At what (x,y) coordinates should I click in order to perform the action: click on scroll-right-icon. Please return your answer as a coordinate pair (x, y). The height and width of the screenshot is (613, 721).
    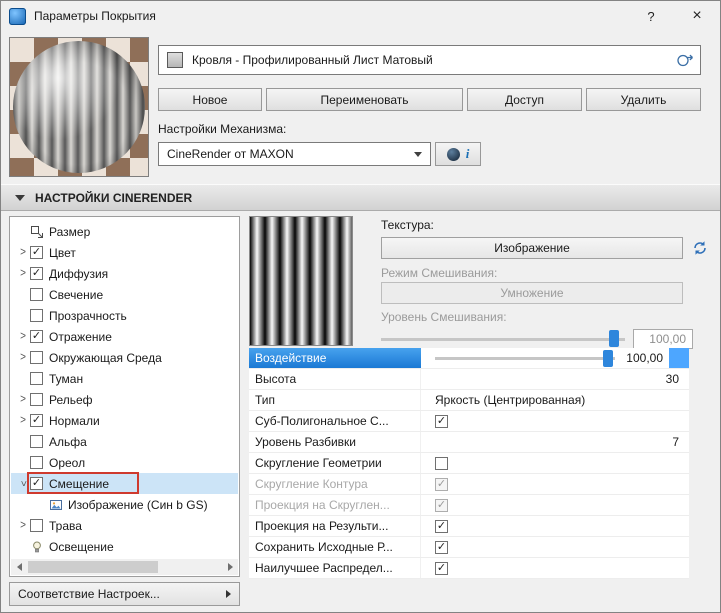
    Looking at the image, I should click on (230, 567).